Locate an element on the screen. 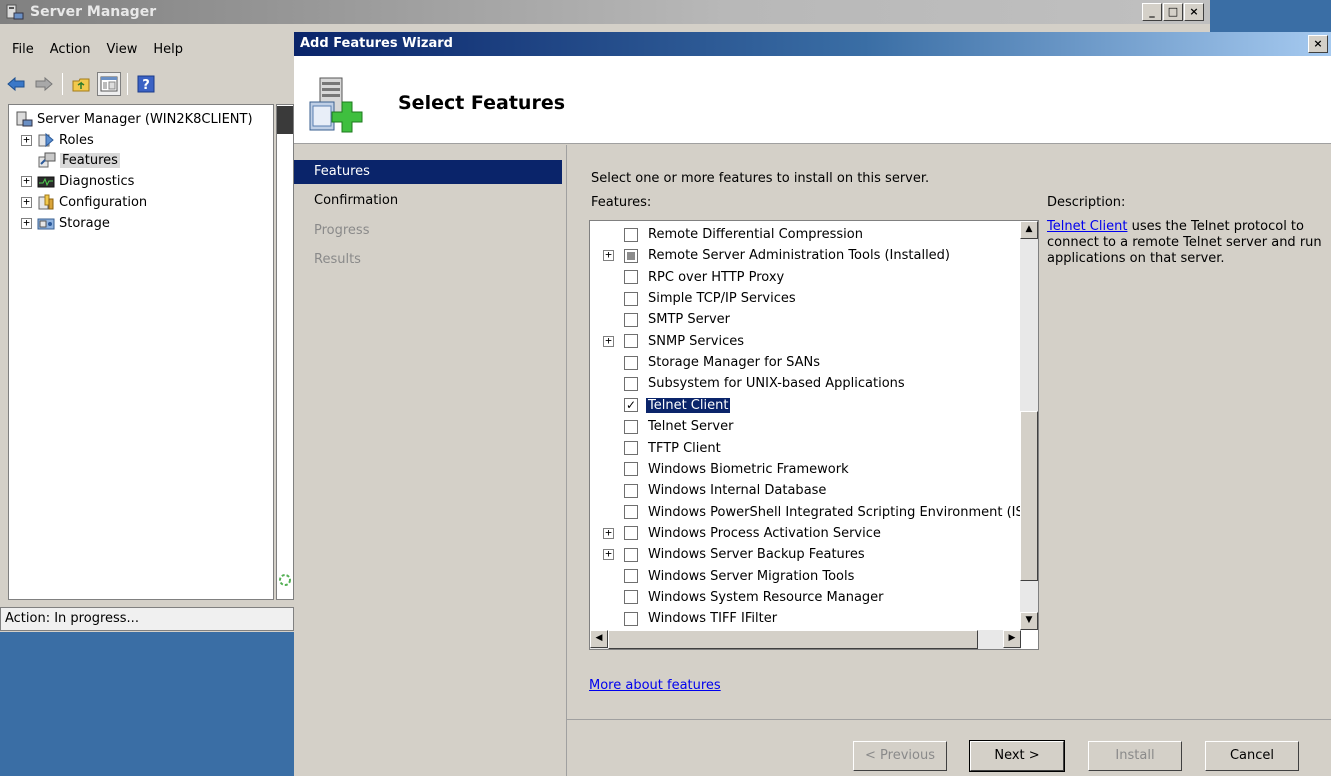  feature-row: + SNMP Services is located at coordinates (805, 341).